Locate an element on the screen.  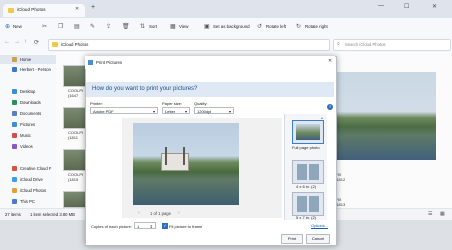
video-icon is located at coordinates (14, 146).